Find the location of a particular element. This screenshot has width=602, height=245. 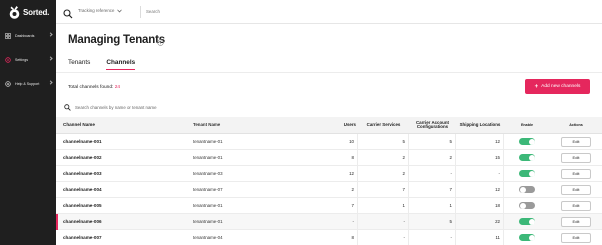

info-icon is located at coordinates (160, 42).